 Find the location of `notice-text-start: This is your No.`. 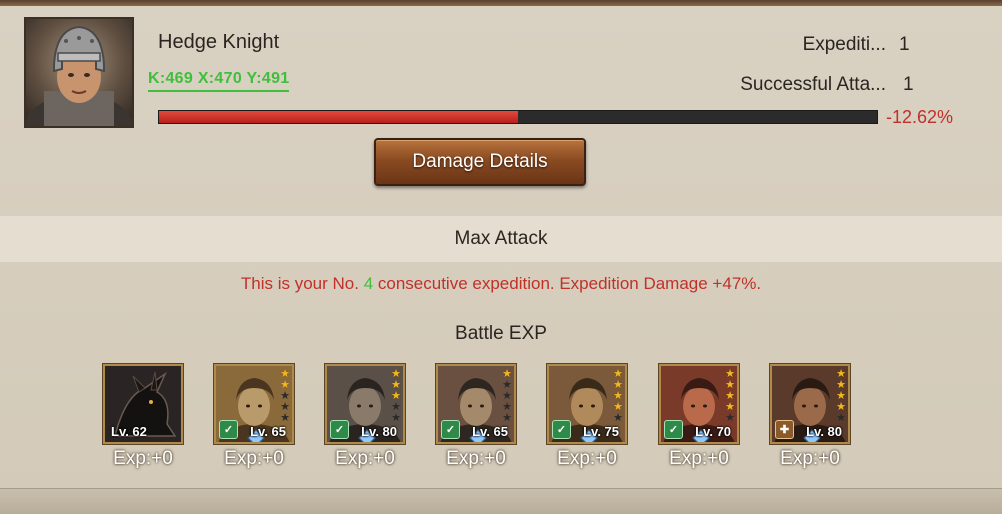

notice-text-start: This is your No. is located at coordinates (302, 283).